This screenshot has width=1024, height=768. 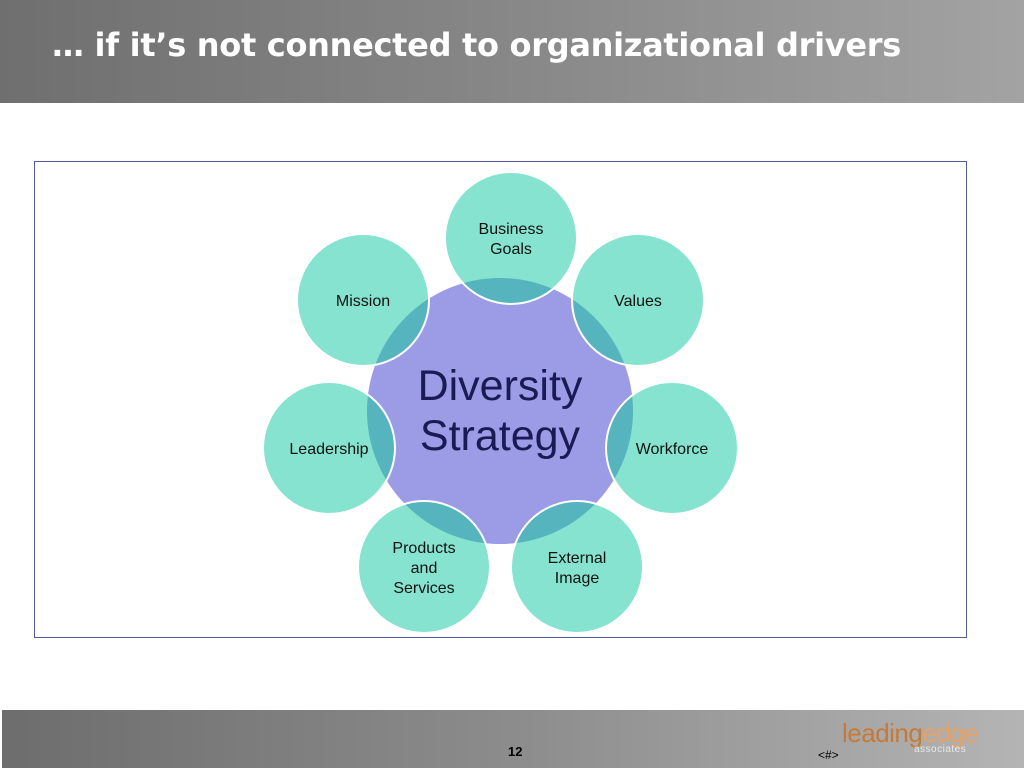 I want to click on node-label-values: Values, so click(x=638, y=301).